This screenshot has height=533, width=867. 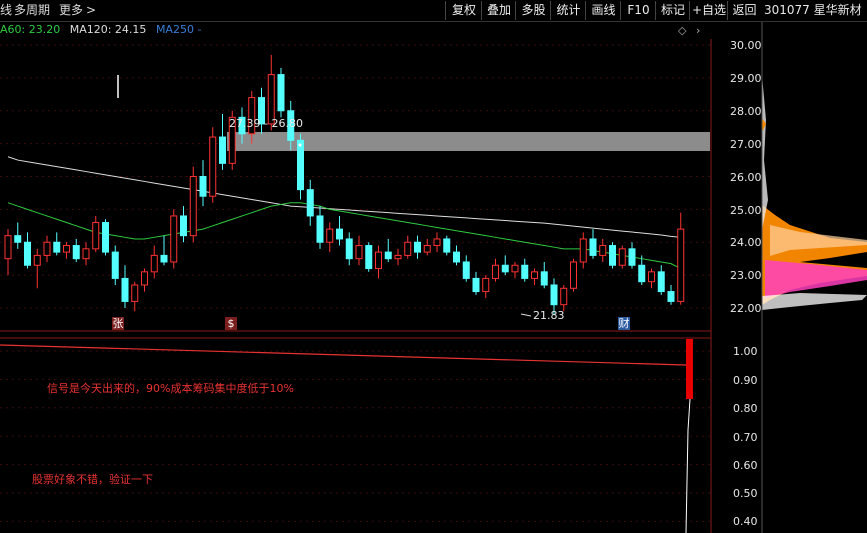 I want to click on price-tick: 30.00, so click(x=746, y=45).